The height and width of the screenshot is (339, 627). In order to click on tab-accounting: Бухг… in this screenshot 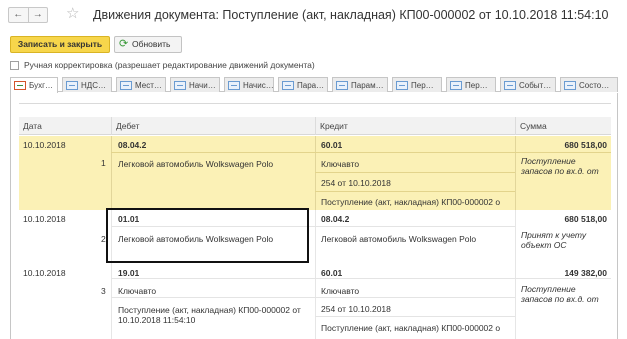, I will do `click(34, 85)`.